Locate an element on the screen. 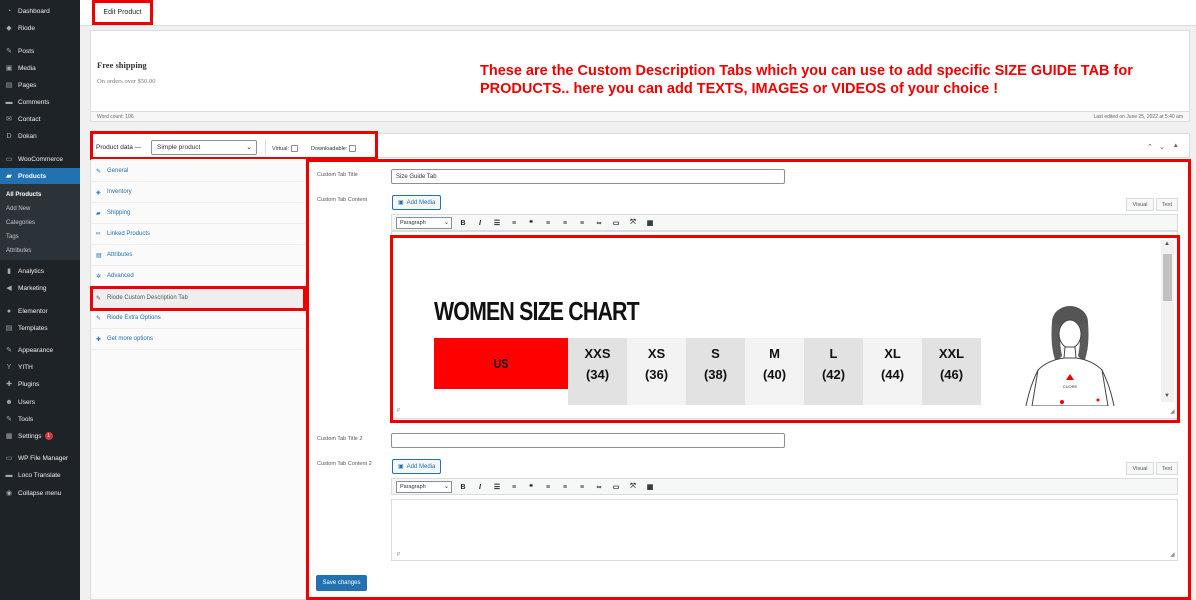  move-up-icon: ⌃ is located at coordinates (1150, 147).